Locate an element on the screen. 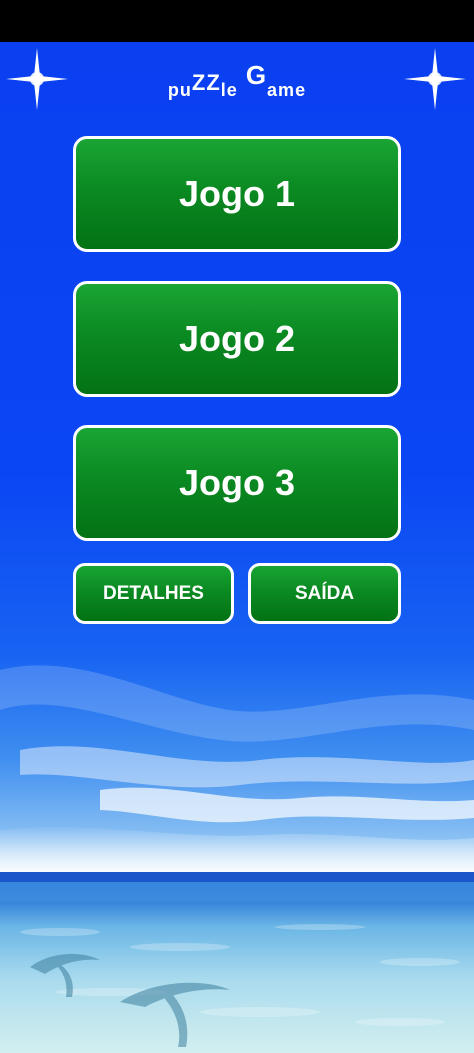 This screenshot has height=1053, width=474. details-button: DETALHES is located at coordinates (153, 593).